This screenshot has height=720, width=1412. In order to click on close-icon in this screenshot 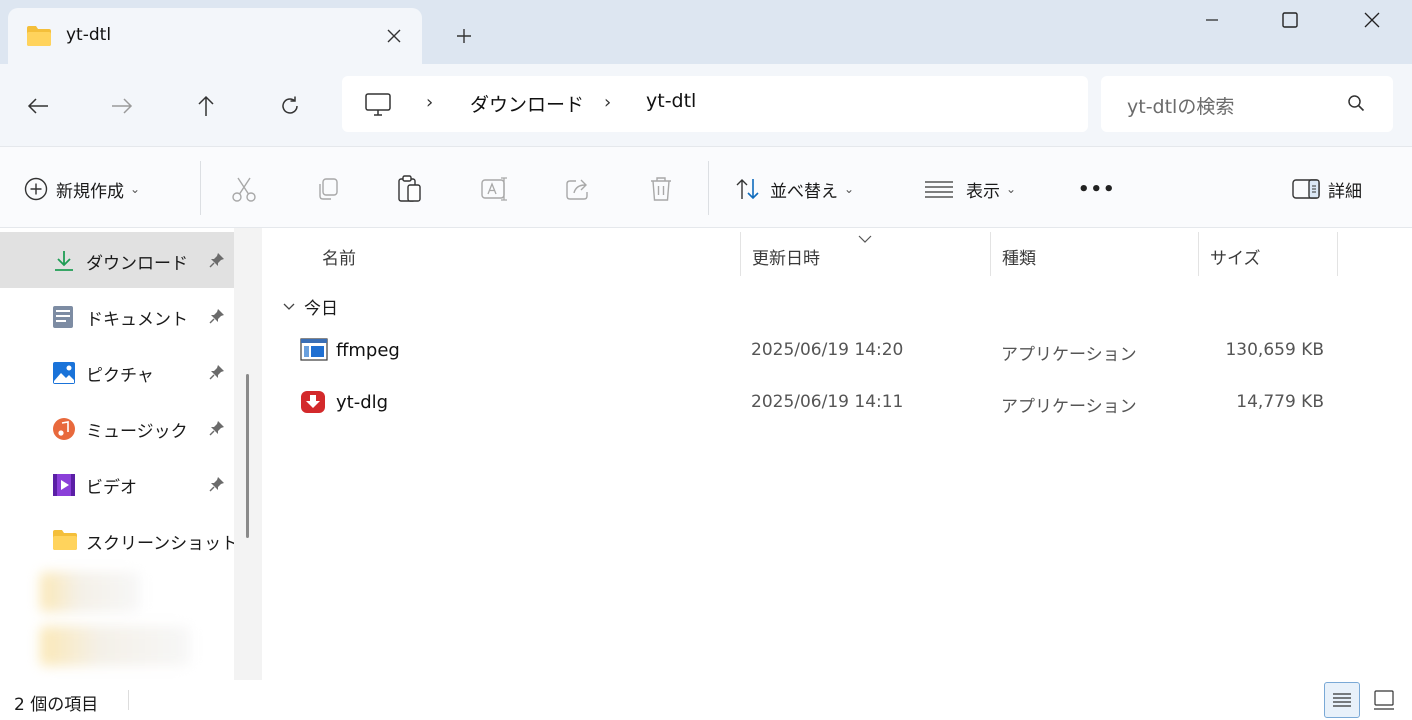, I will do `click(1372, 20)`.